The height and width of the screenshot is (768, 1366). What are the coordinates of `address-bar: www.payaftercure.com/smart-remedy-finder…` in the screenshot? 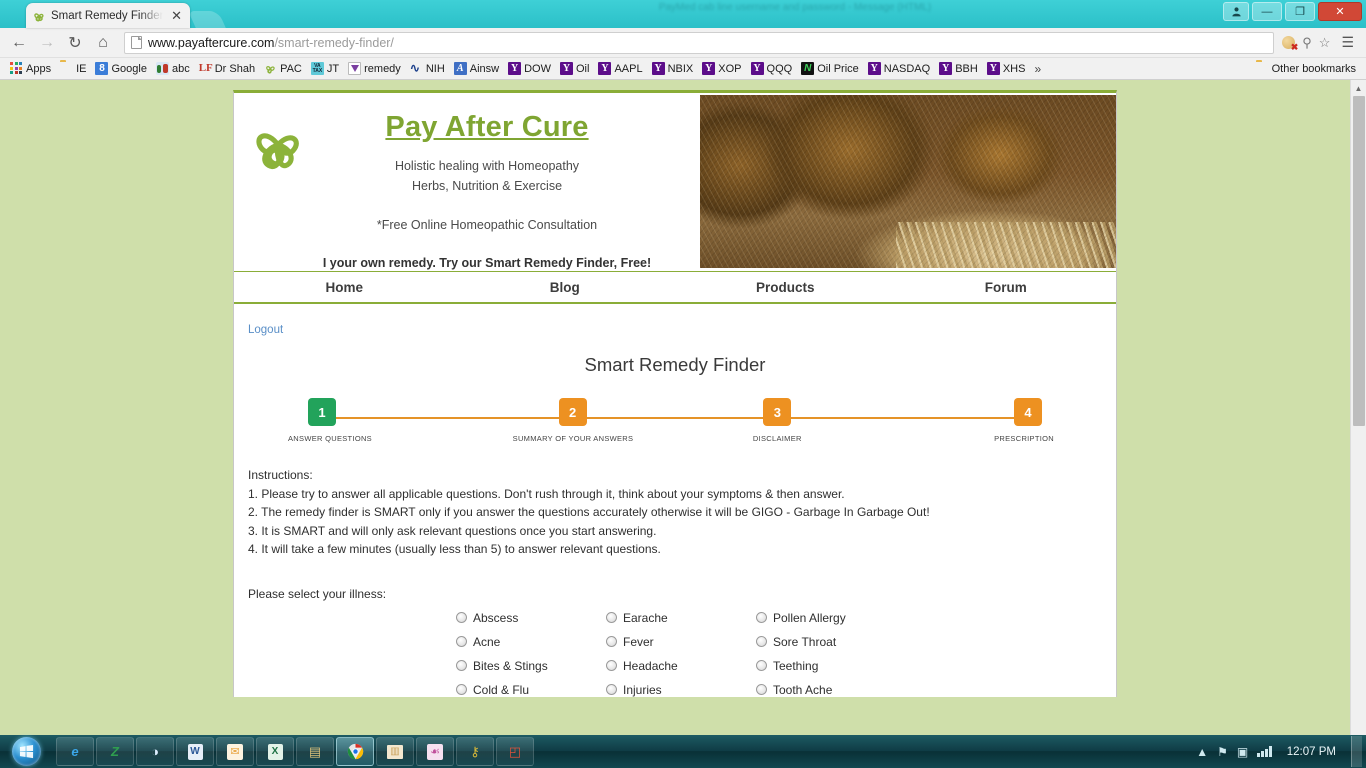 It's located at (699, 42).